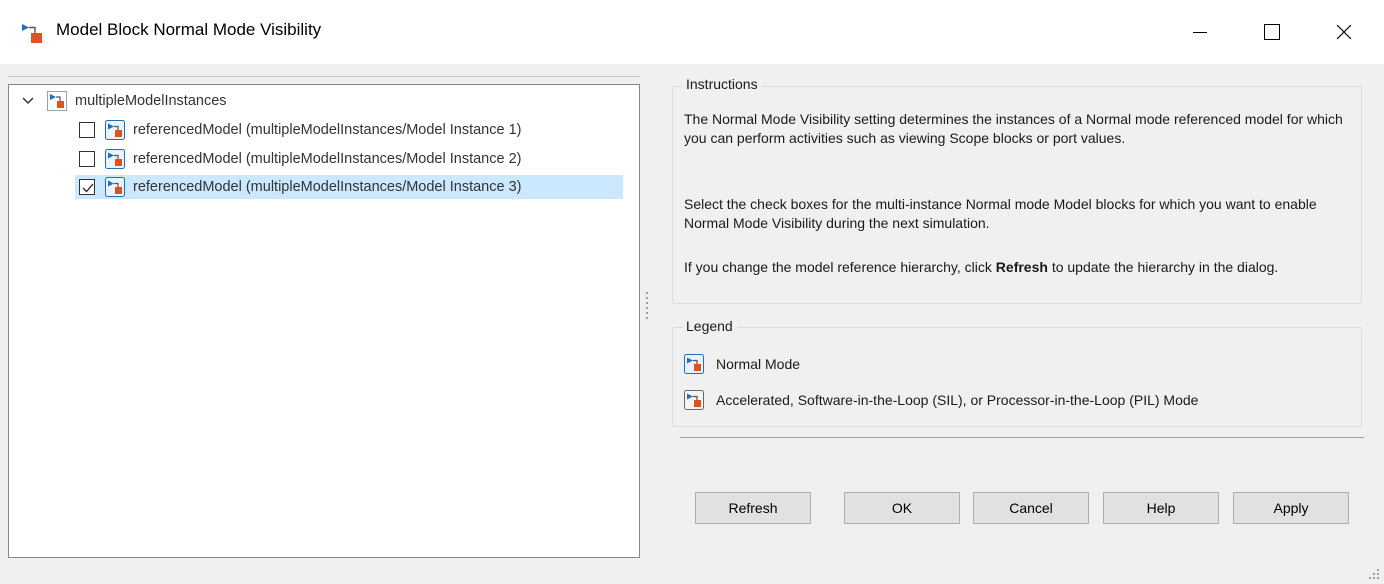 This screenshot has height=584, width=1384. What do you see at coordinates (694, 364) in the screenshot?
I see `normal-mode-icon` at bounding box center [694, 364].